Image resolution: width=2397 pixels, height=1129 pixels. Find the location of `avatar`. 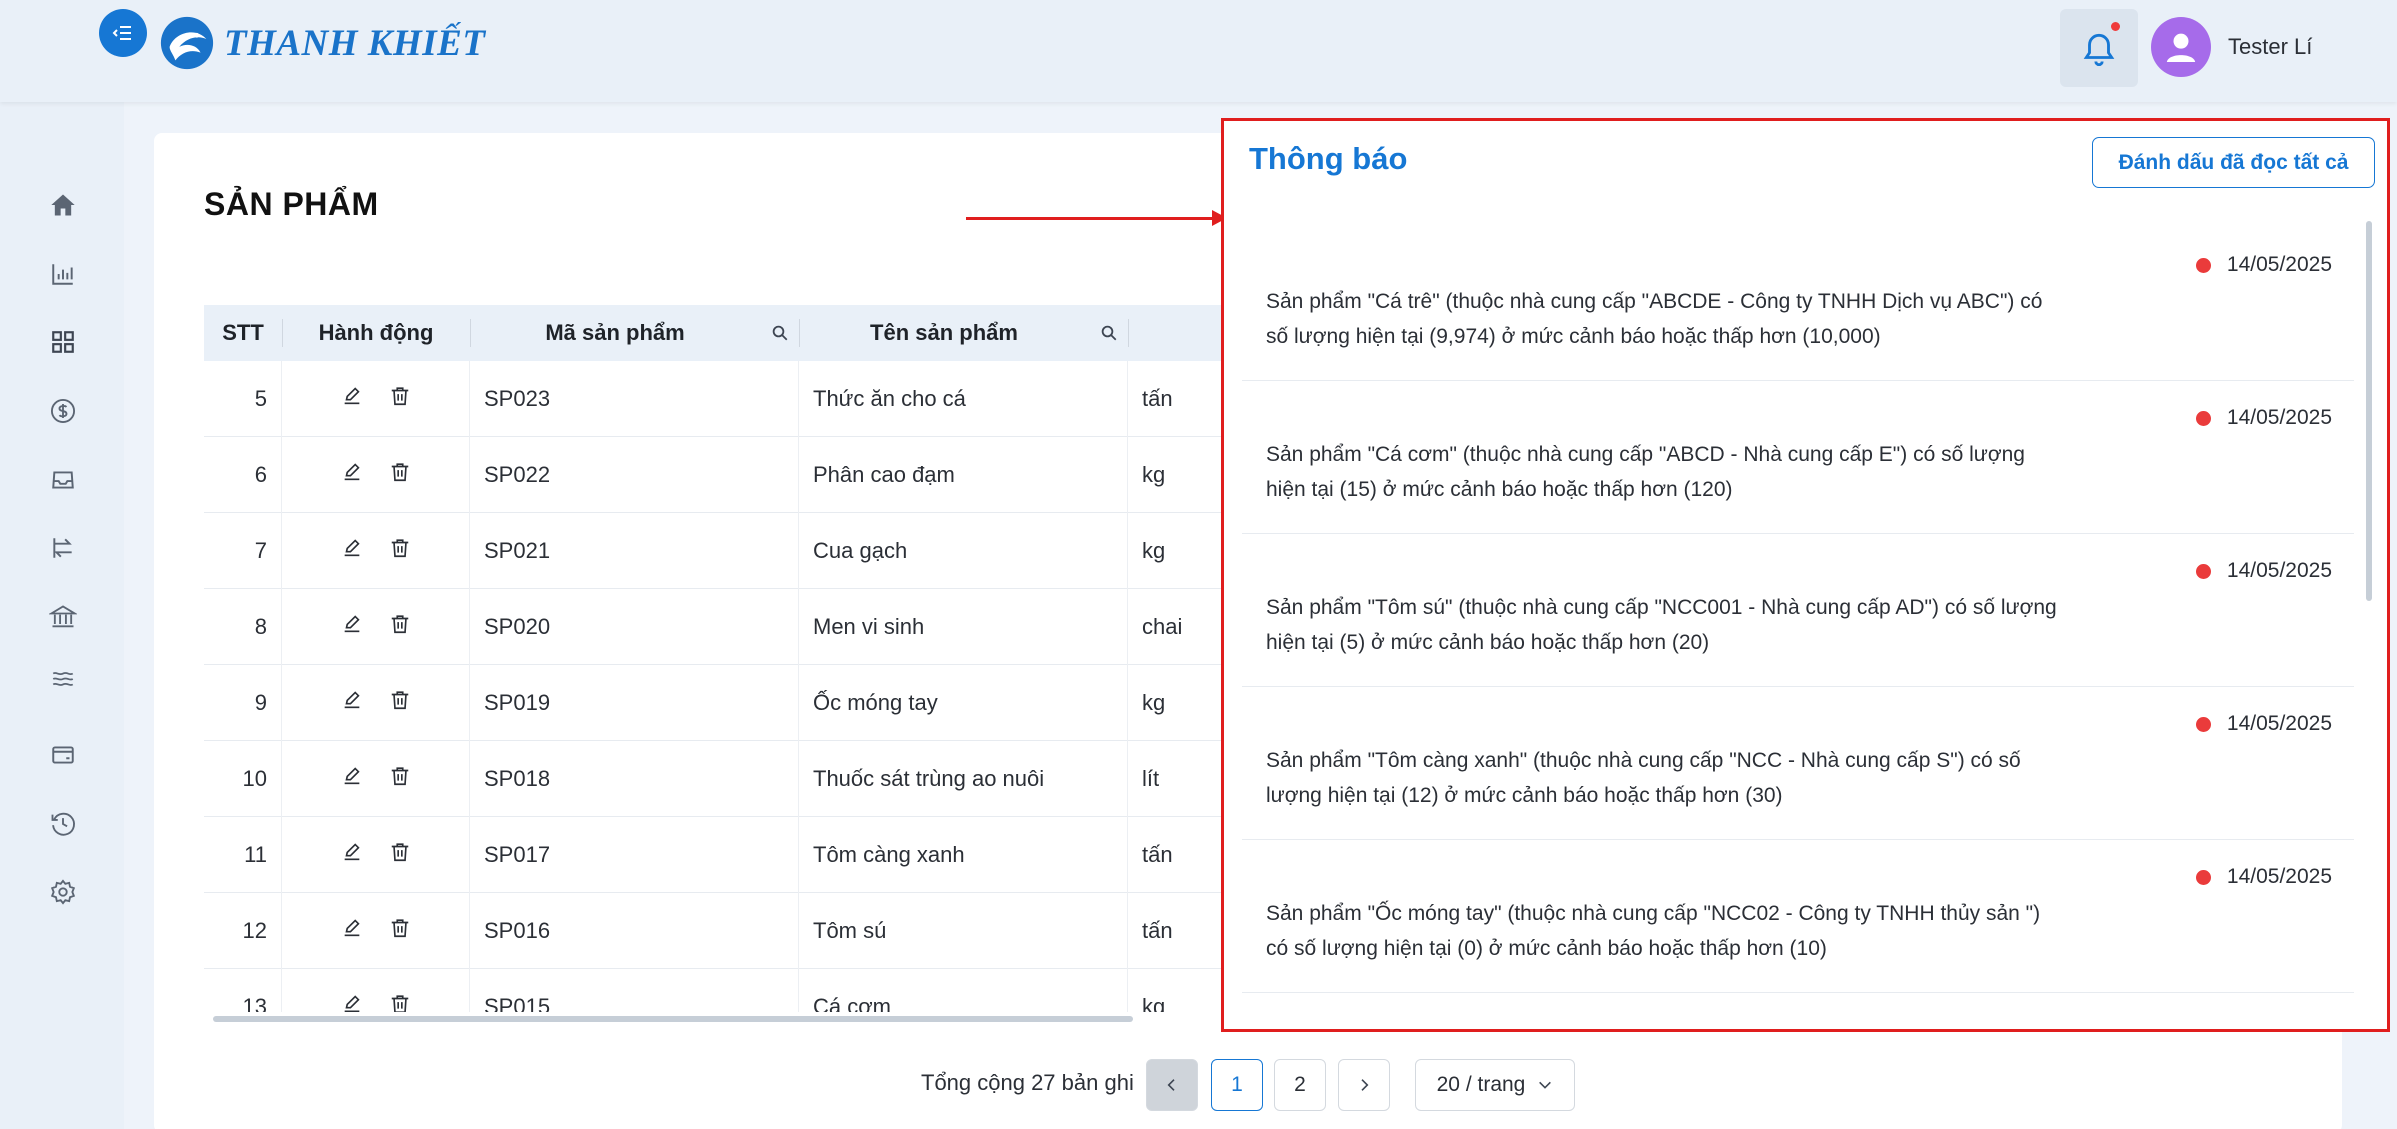

avatar is located at coordinates (2181, 47).